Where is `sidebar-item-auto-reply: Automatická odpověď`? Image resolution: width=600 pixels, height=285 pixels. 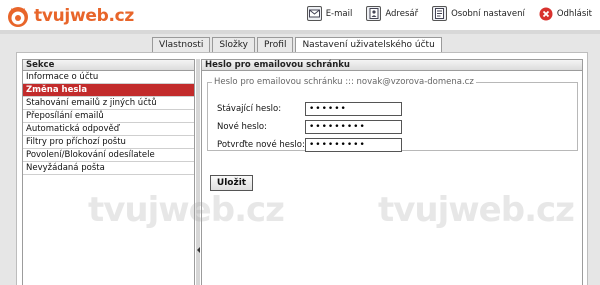
sidebar-item-auto-reply: Automatická odpověď is located at coordinates (108, 129).